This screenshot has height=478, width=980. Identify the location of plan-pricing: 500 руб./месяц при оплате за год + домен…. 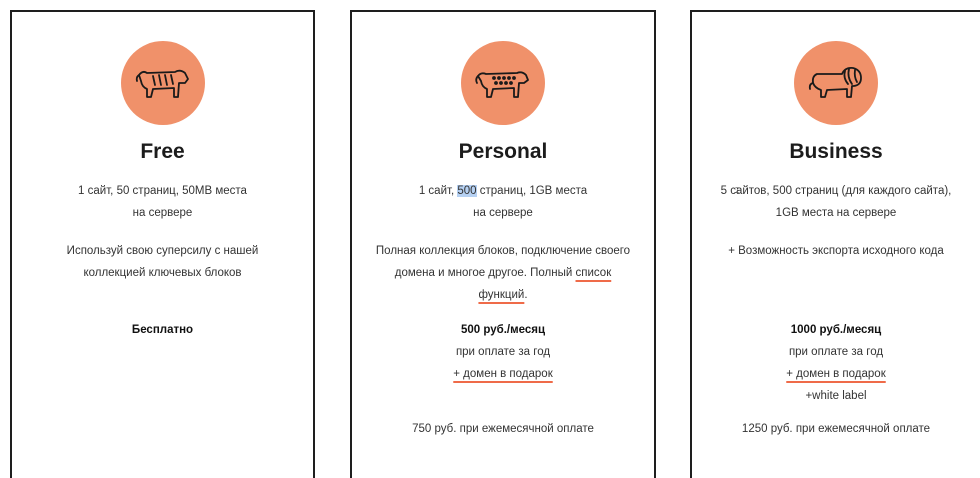
(503, 352).